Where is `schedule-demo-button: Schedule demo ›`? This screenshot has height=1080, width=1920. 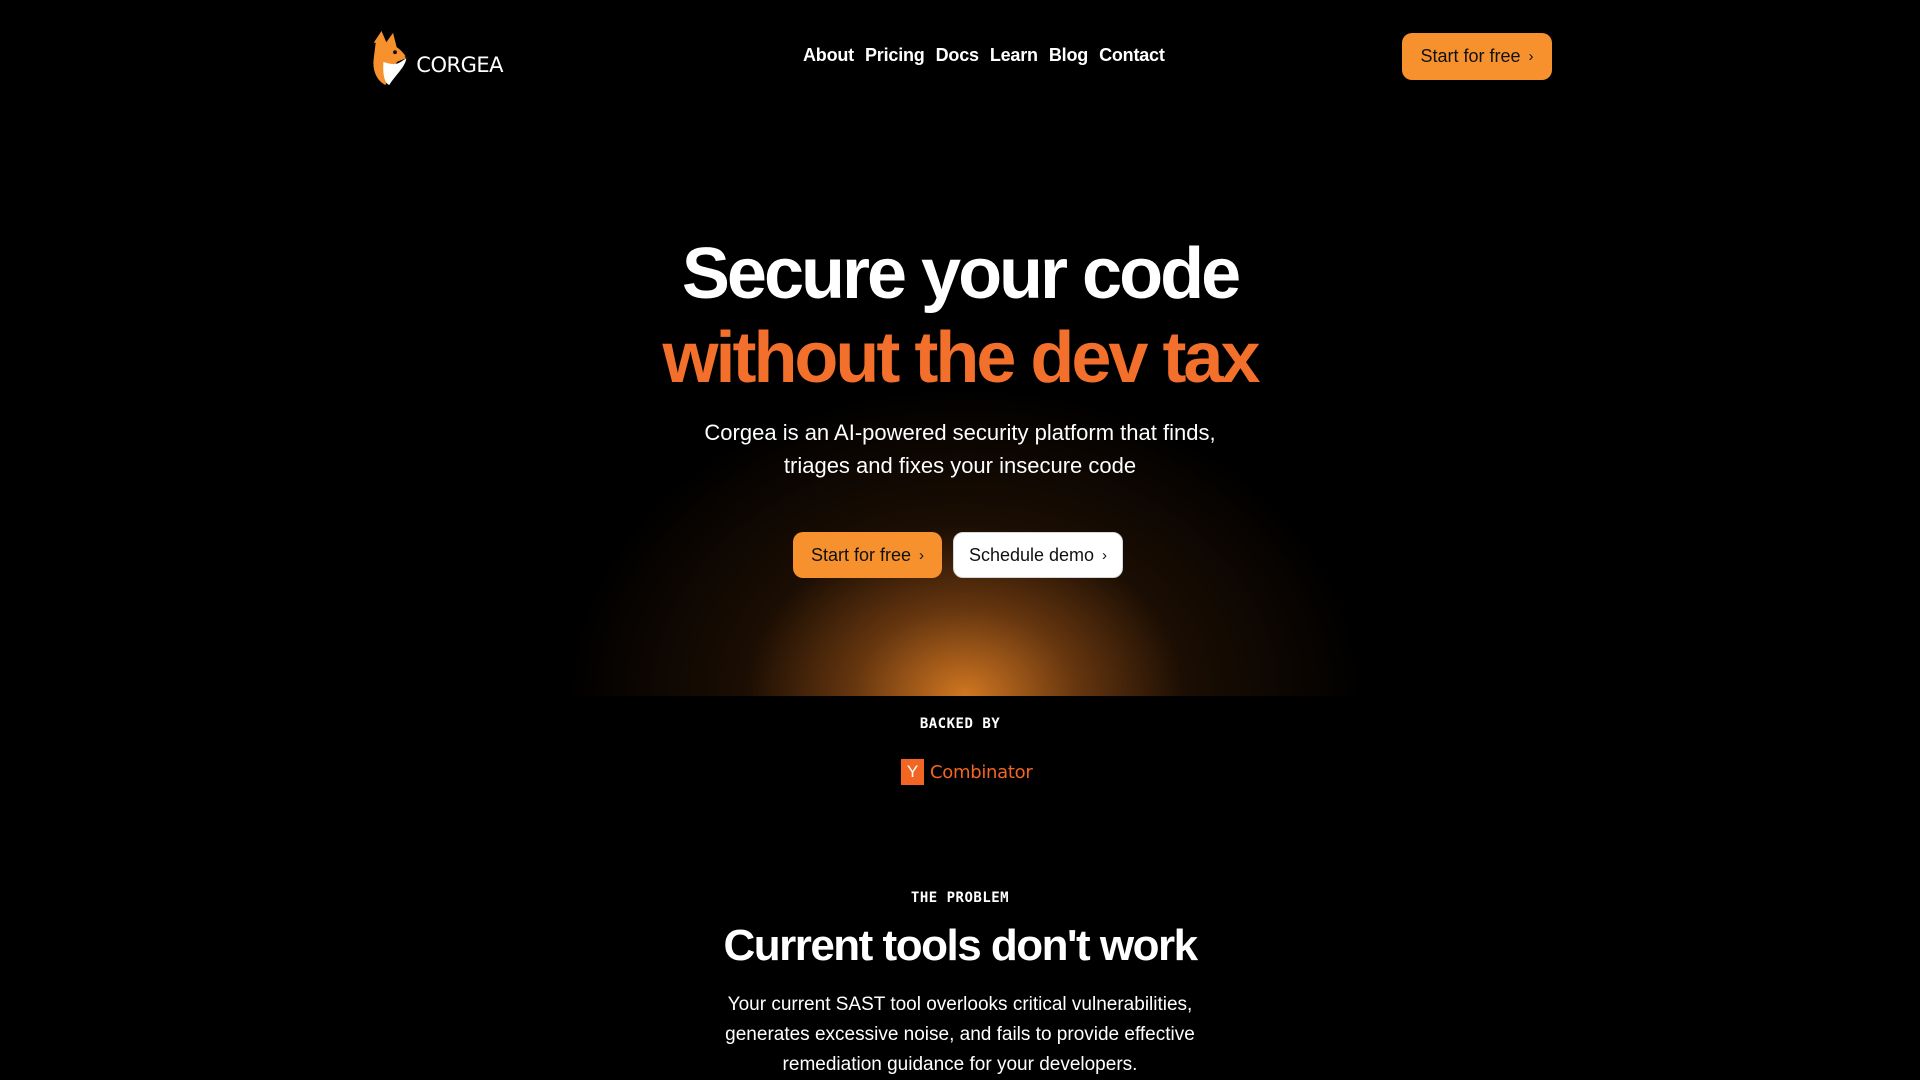 schedule-demo-button: Schedule demo › is located at coordinates (1038, 555).